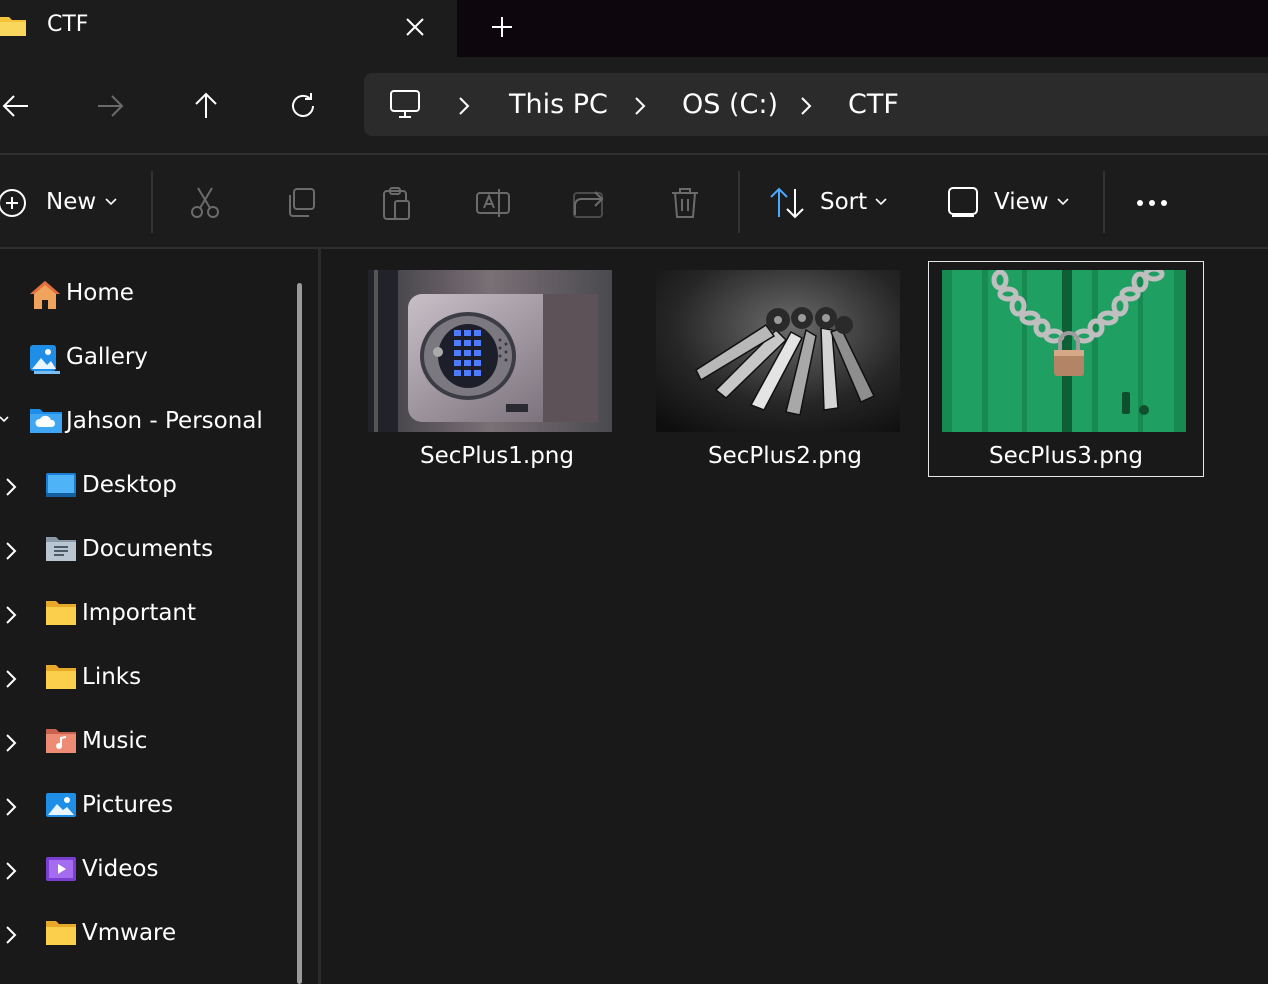 The width and height of the screenshot is (1268, 984). What do you see at coordinates (634, 28) in the screenshot?
I see `title-bar: CTF` at bounding box center [634, 28].